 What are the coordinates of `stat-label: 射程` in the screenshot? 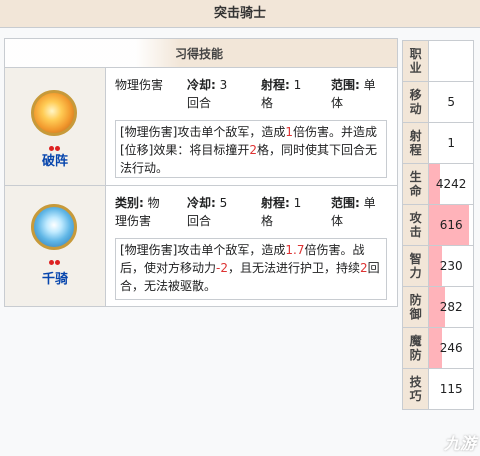 It's located at (415, 143).